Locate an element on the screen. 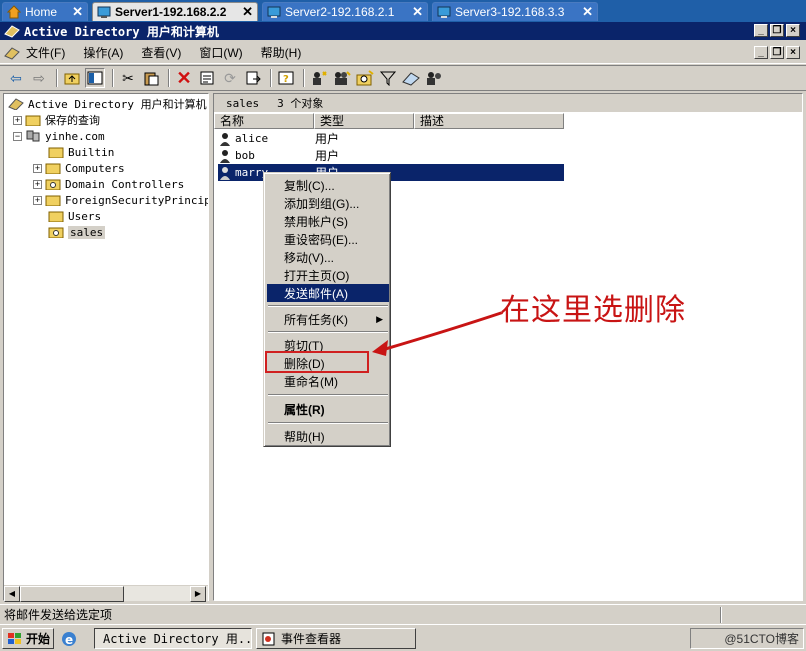 Image resolution: width=806 pixels, height=651 pixels. menu-item-all-tasks: 所有任务(K) ▶ is located at coordinates (328, 319).